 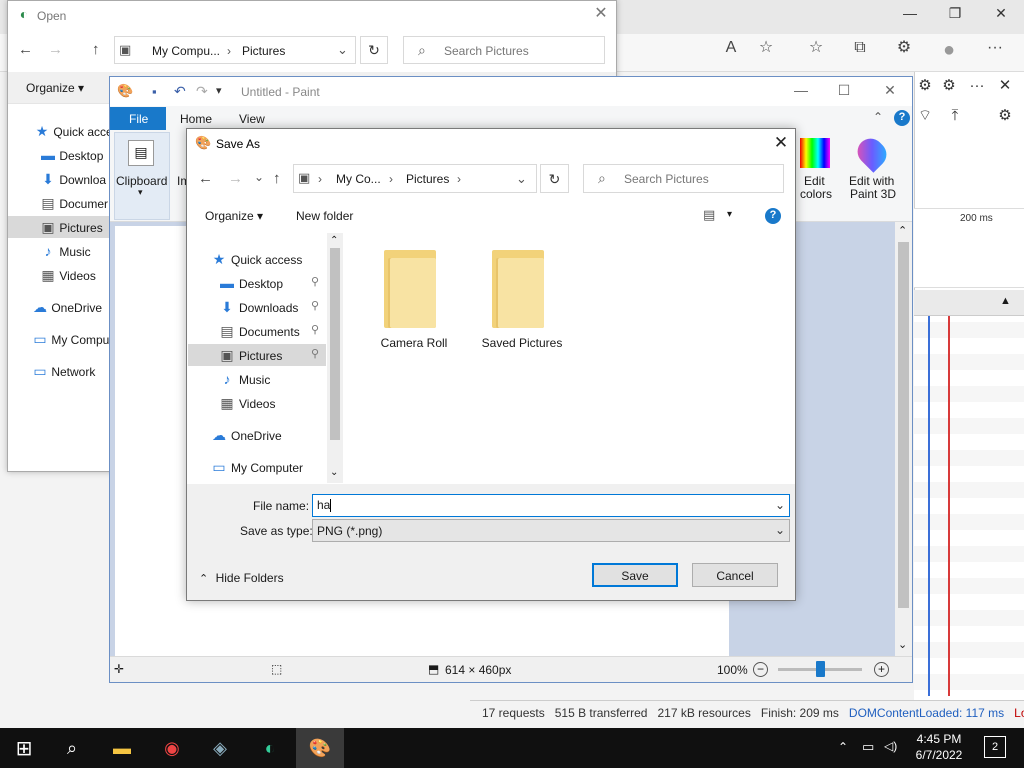 What do you see at coordinates (910, 17) in the screenshot?
I see `edge-minimize-button: —` at bounding box center [910, 17].